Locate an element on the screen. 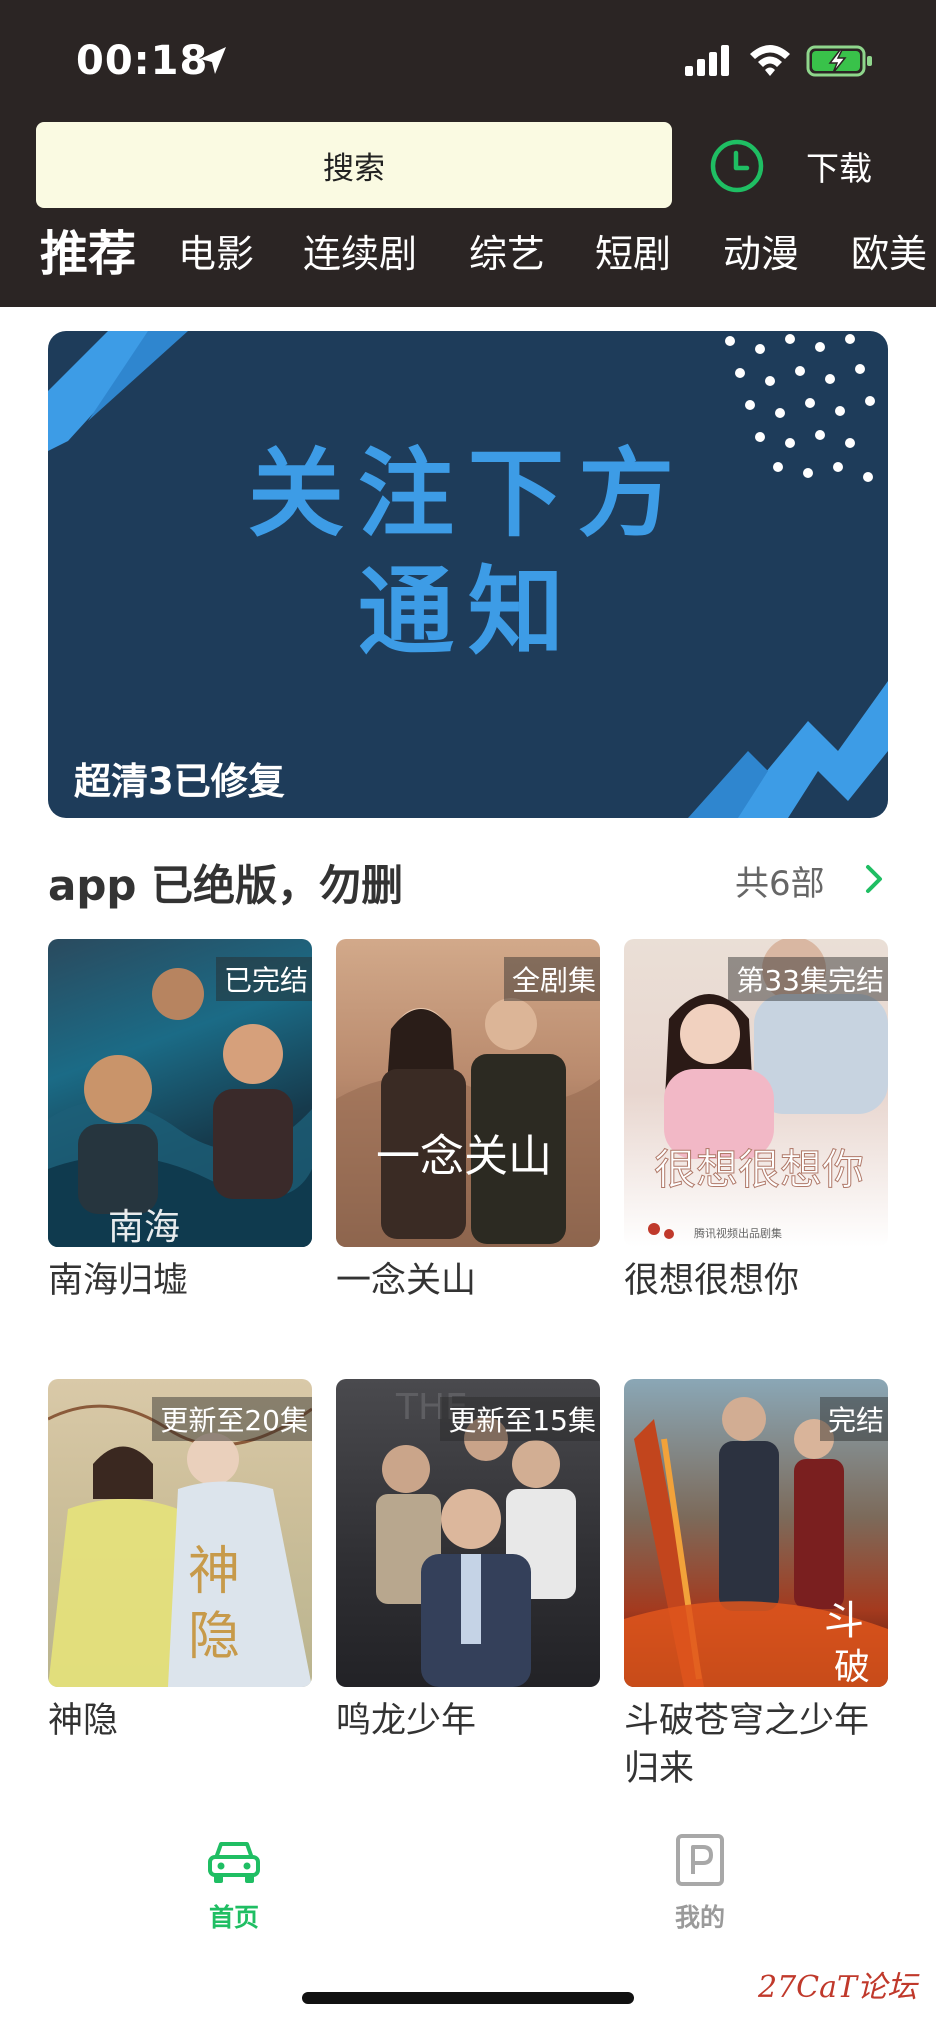 This screenshot has width=936, height=2025. nav-home-label: 首页 is located at coordinates (233, 1917).